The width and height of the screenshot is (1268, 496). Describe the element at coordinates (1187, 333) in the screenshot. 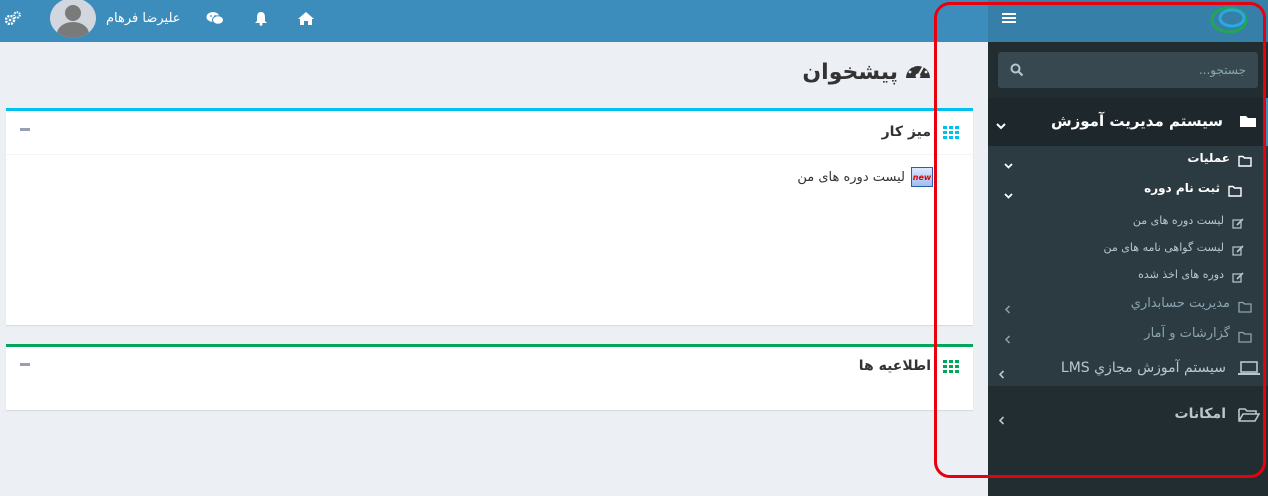

I see `sidebar-item-label: گزارشات و آمار` at that location.